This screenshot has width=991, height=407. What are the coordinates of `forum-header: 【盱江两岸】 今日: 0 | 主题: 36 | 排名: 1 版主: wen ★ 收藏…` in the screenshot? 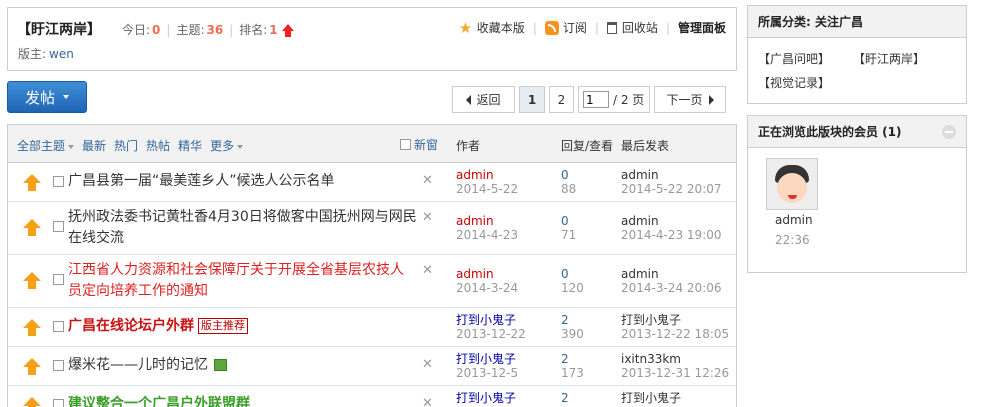 It's located at (372, 39).